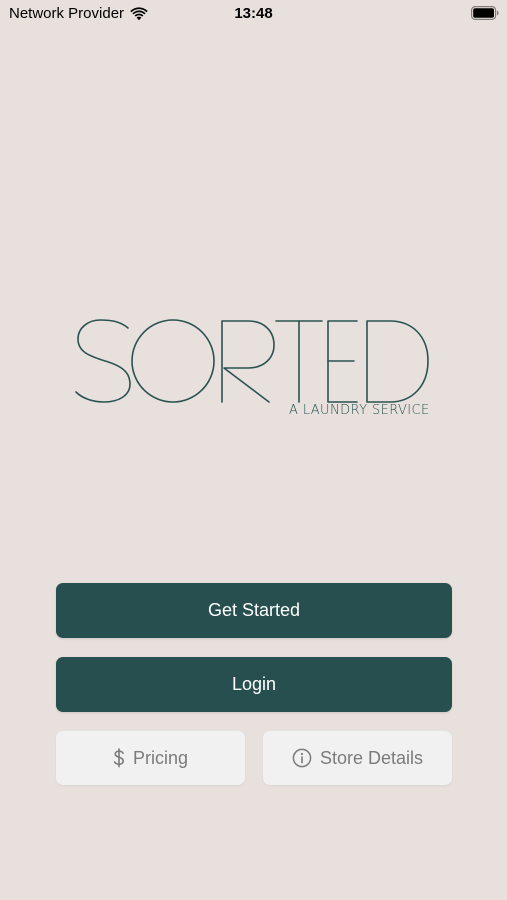 This screenshot has height=900, width=507. Describe the element at coordinates (302, 758) in the screenshot. I see `info-icon` at that location.